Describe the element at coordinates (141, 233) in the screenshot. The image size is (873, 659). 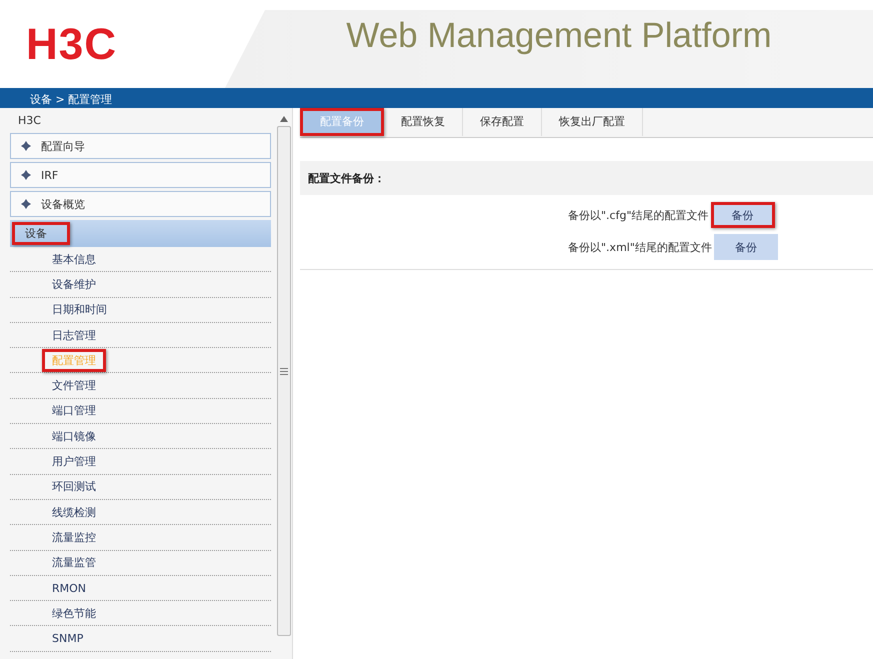
I see `nav-group-header: 设备` at that location.